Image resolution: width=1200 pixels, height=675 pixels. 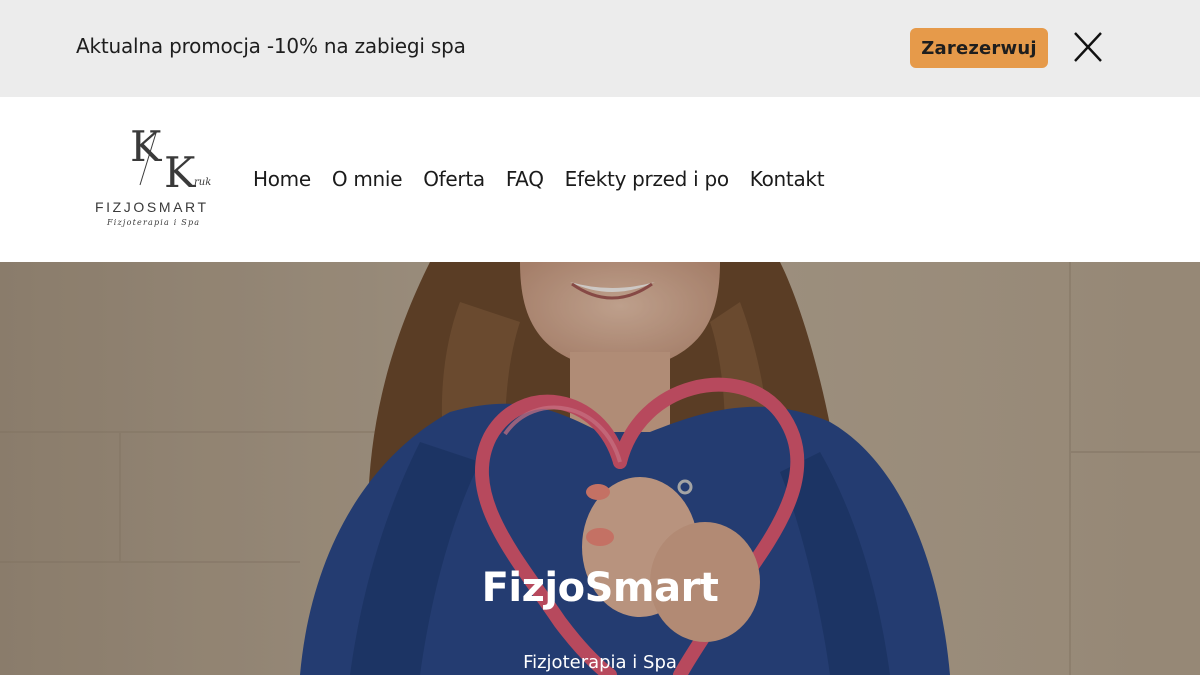 I want to click on nav-contact: Kontakt, so click(x=787, y=179).